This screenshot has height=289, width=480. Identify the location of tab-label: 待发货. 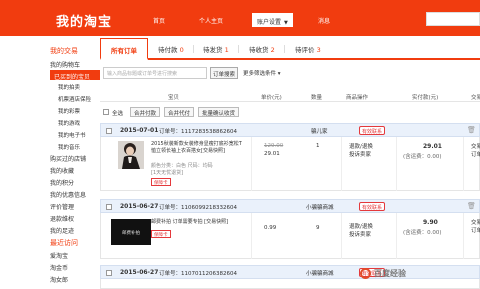
(213, 50).